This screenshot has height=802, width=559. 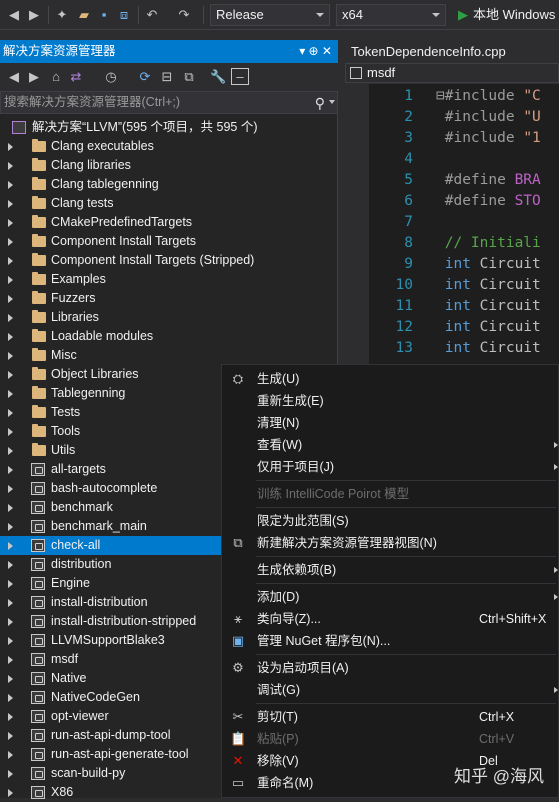 What do you see at coordinates (422, 51) in the screenshot?
I see `tab-token-dependence-info: TokenDependenceInfo.cpp` at bounding box center [422, 51].